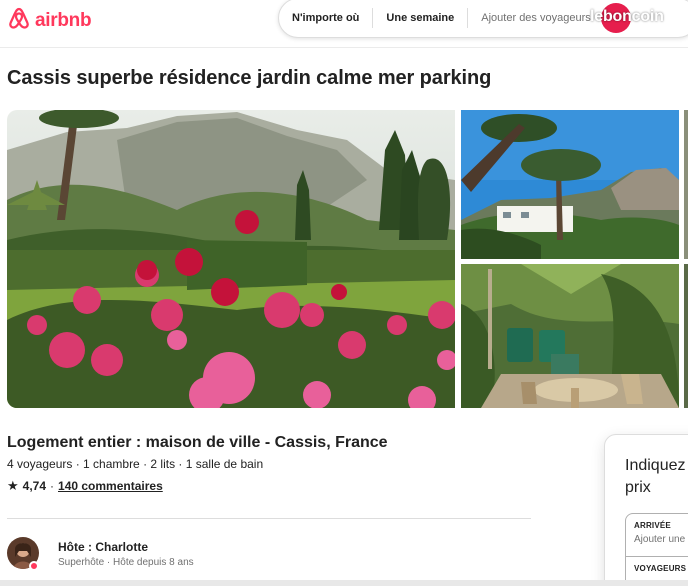 Image resolution: width=688 pixels, height=586 pixels. I want to click on rating-row: ★ 4,74 · 140 commentaires, so click(85, 486).